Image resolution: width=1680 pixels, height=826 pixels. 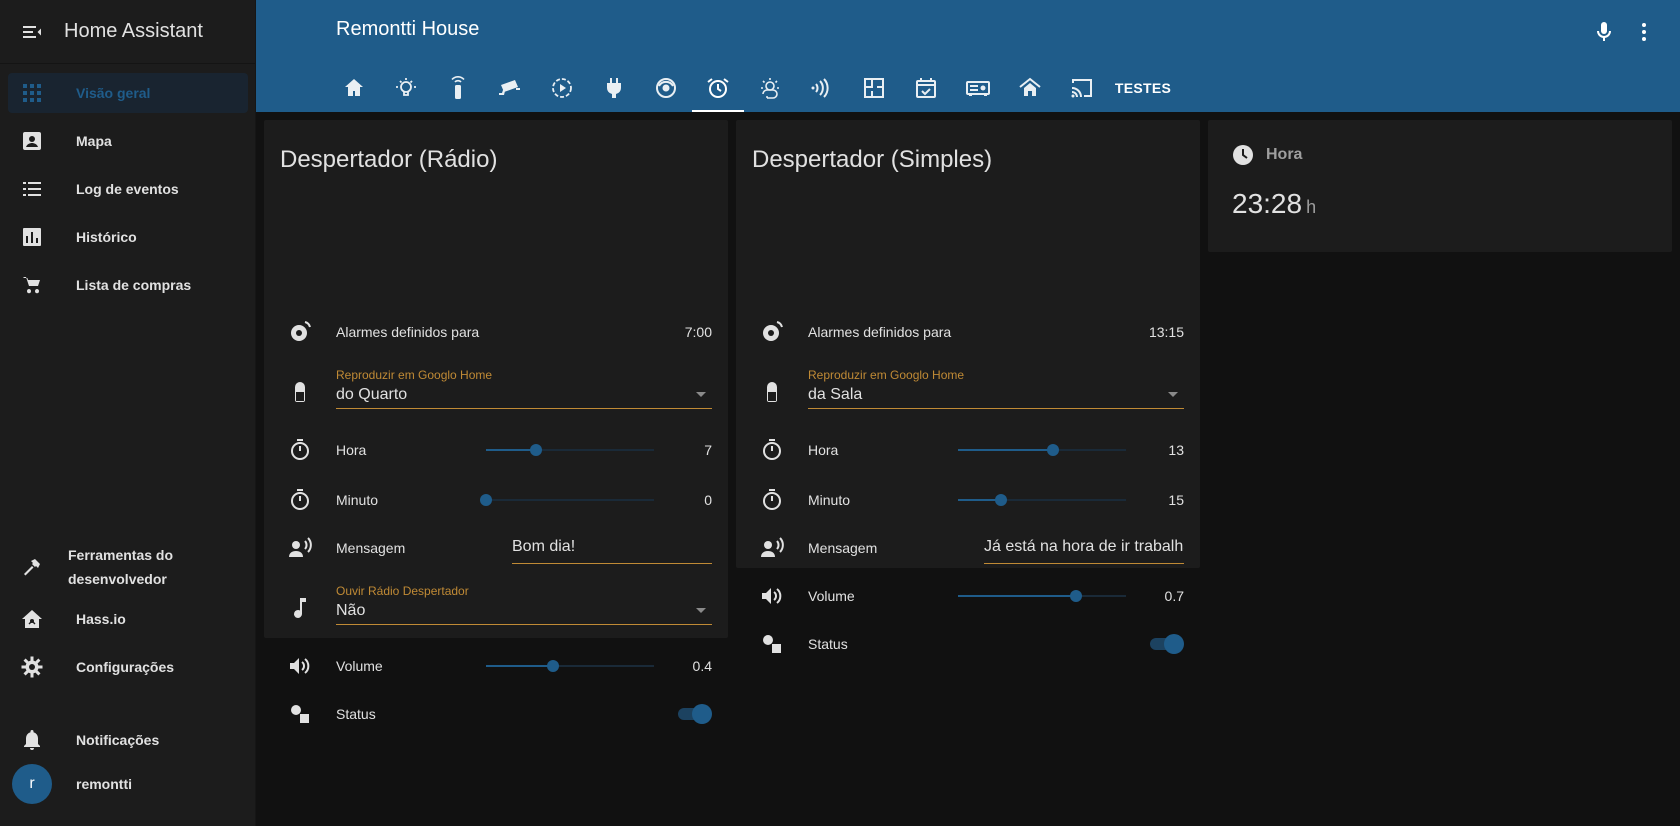 I want to click on sidebar-item-log-de-eventos: Log de eventos, so click(x=128, y=189).